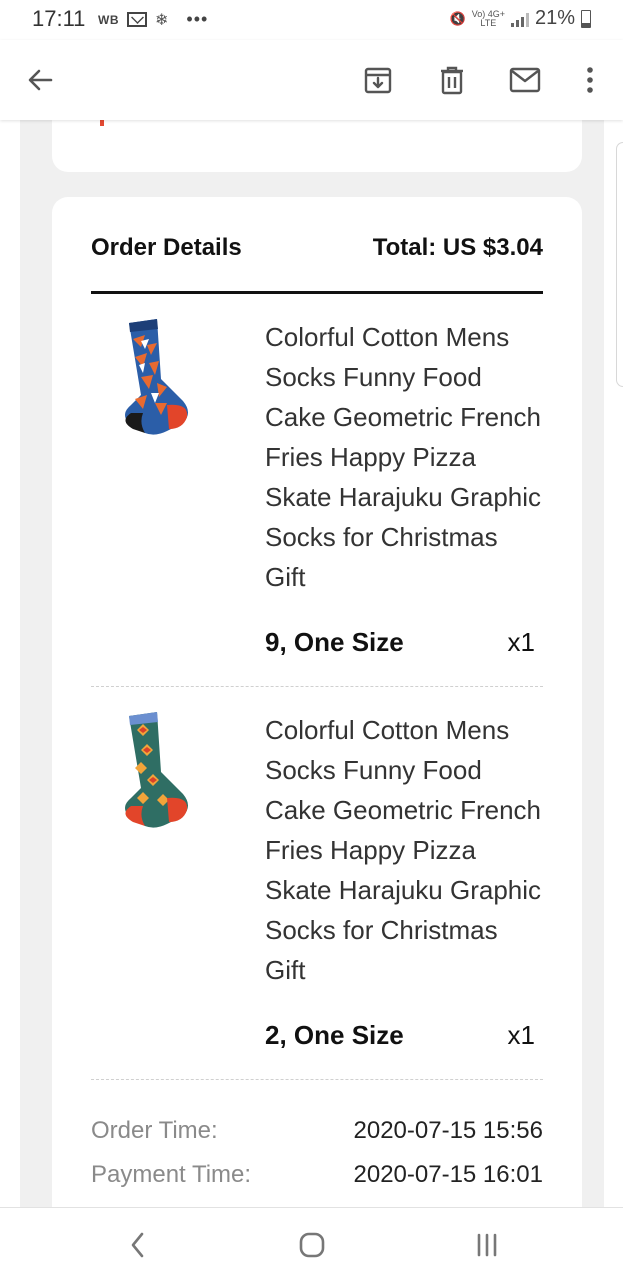 The image size is (623, 1281). Describe the element at coordinates (156, 775) in the screenshot. I see `sock-green-pattern-image` at that location.